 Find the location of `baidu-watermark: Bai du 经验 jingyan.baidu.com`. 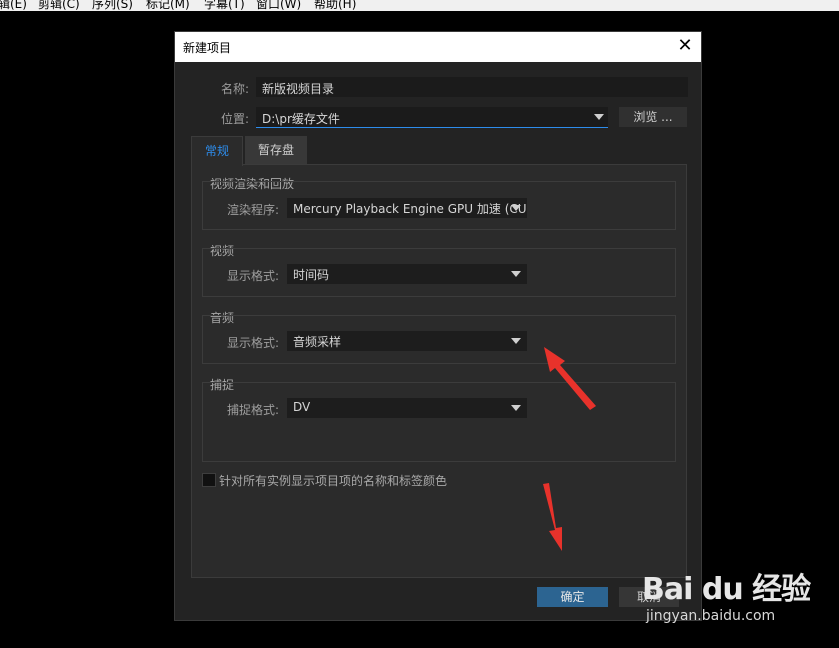

baidu-watermark: Bai du 经验 jingyan.baidu.com is located at coordinates (725, 595).